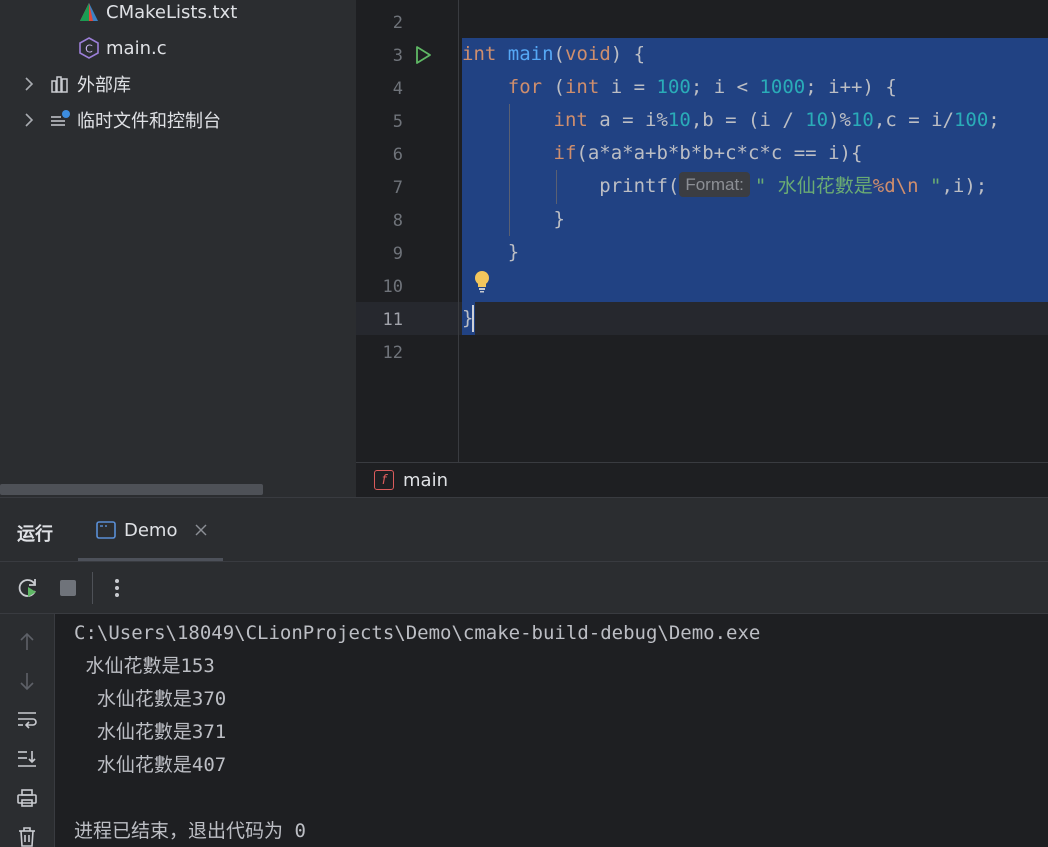  What do you see at coordinates (524, 588) in the screenshot?
I see `run-toolbar` at bounding box center [524, 588].